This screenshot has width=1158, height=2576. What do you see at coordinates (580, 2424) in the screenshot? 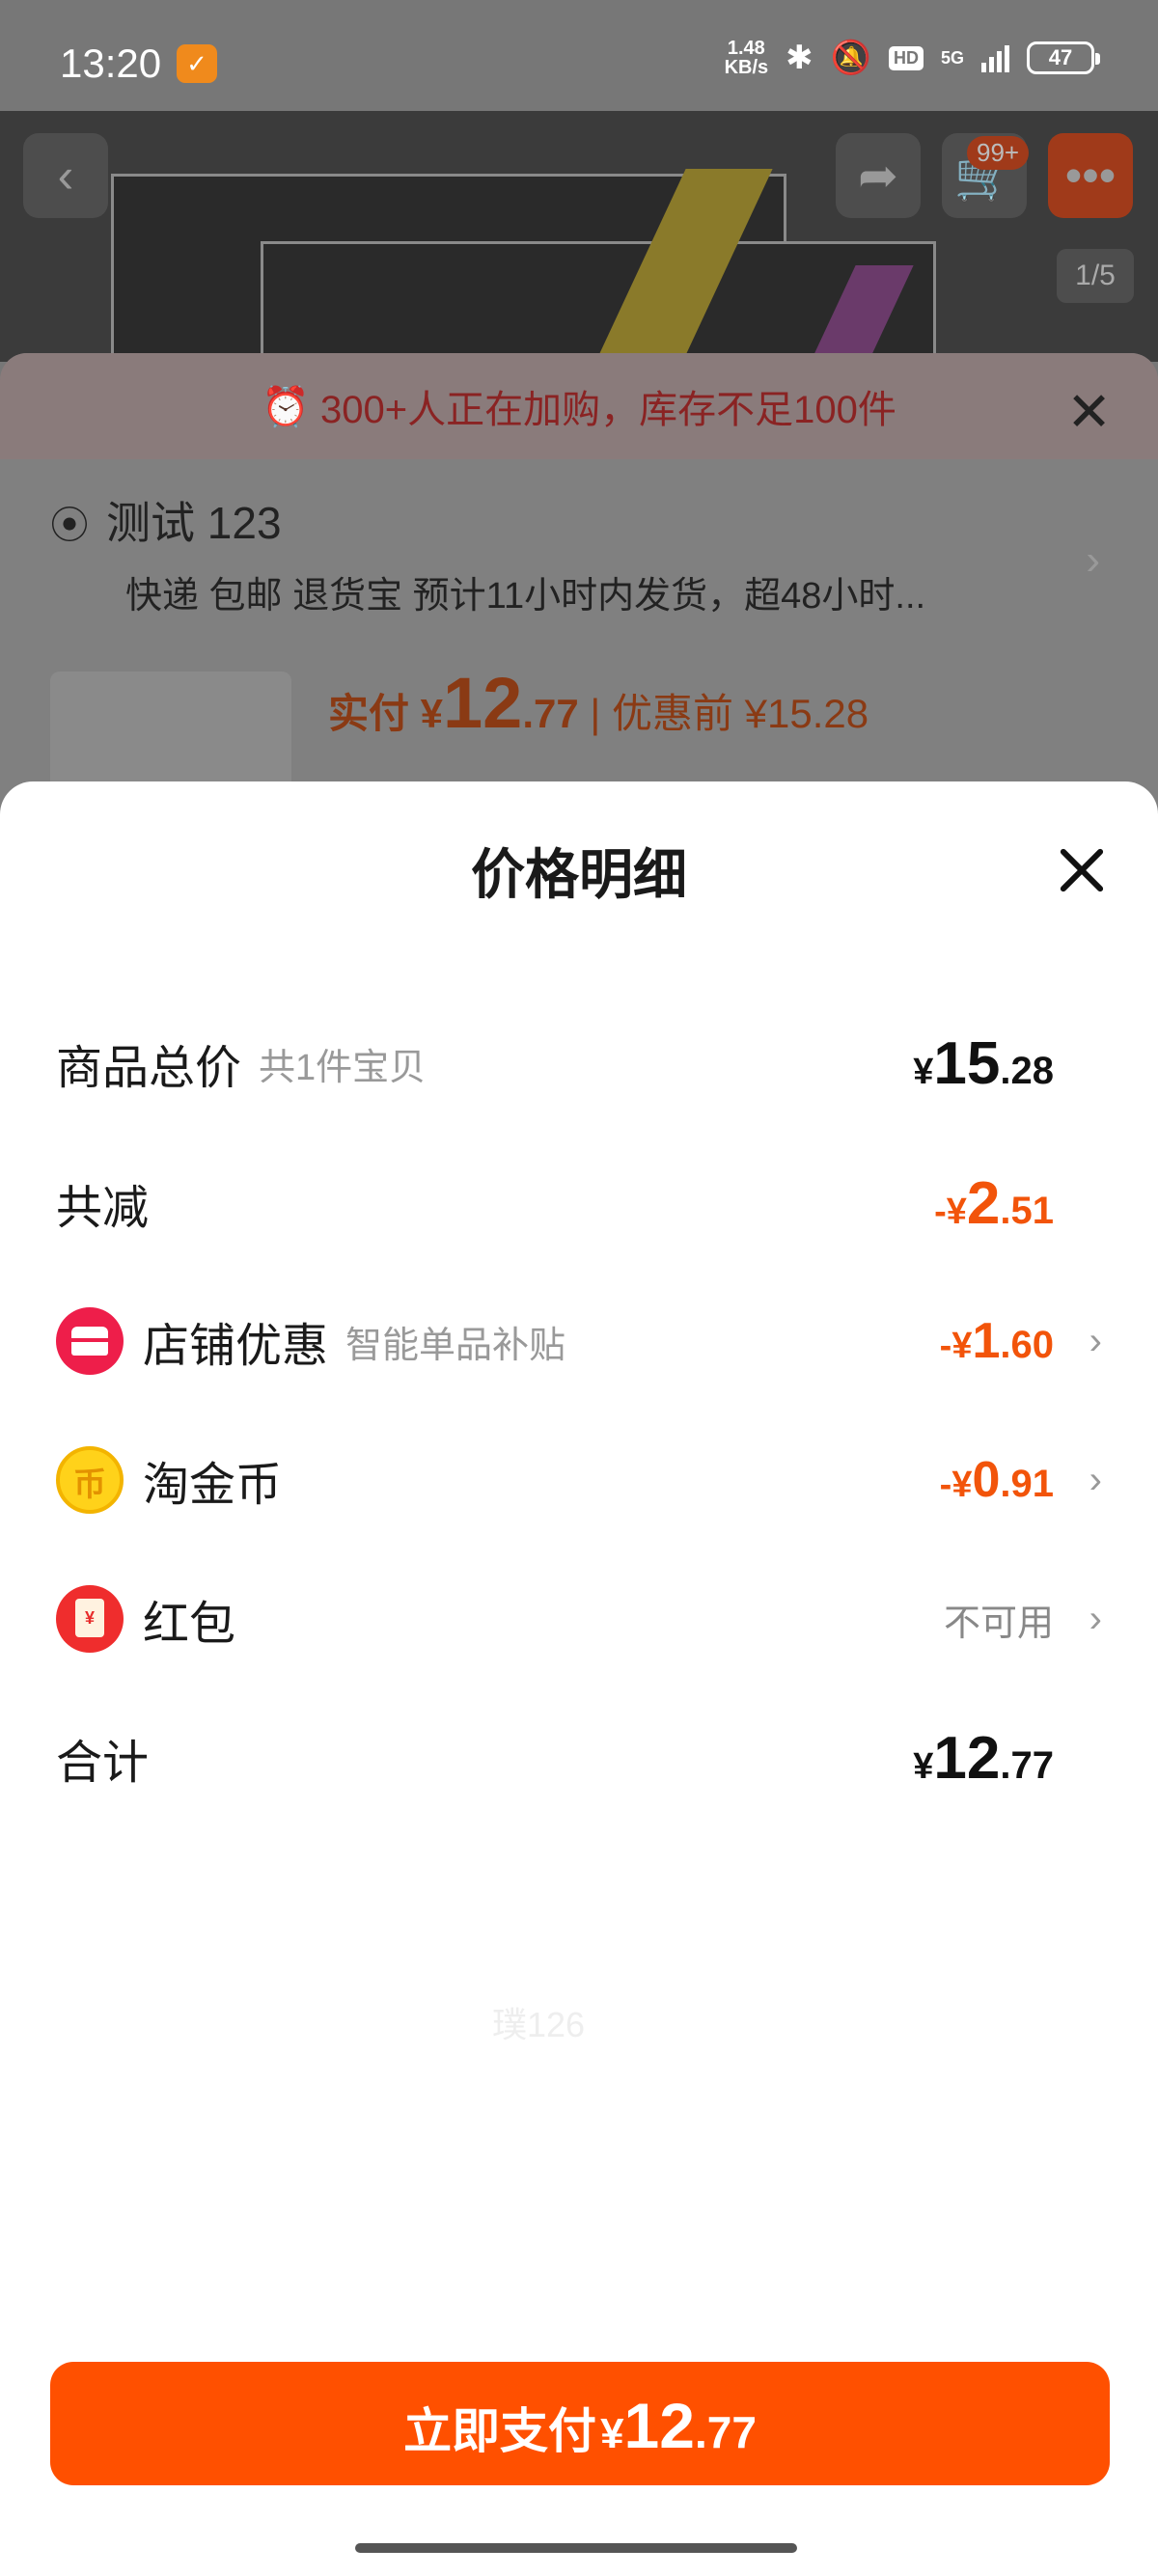
I see `pay-now-button: 立即支付 ¥ 12 .77` at bounding box center [580, 2424].